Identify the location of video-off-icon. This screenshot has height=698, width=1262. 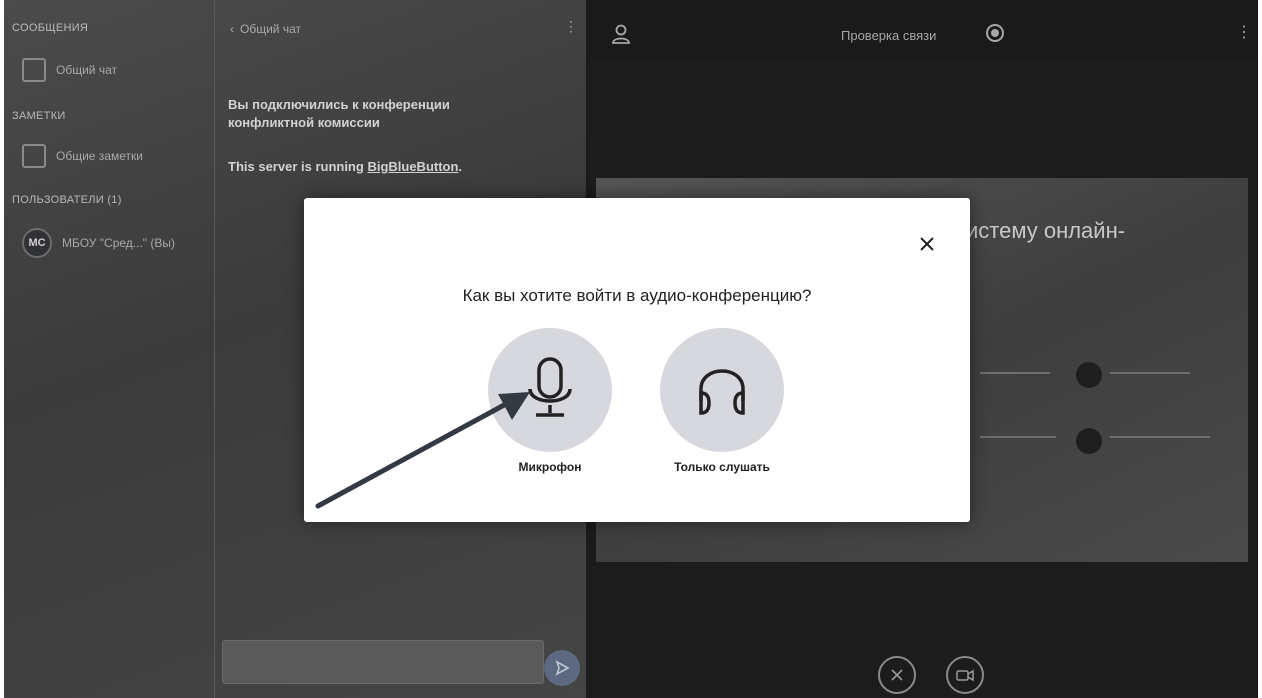
(965, 675).